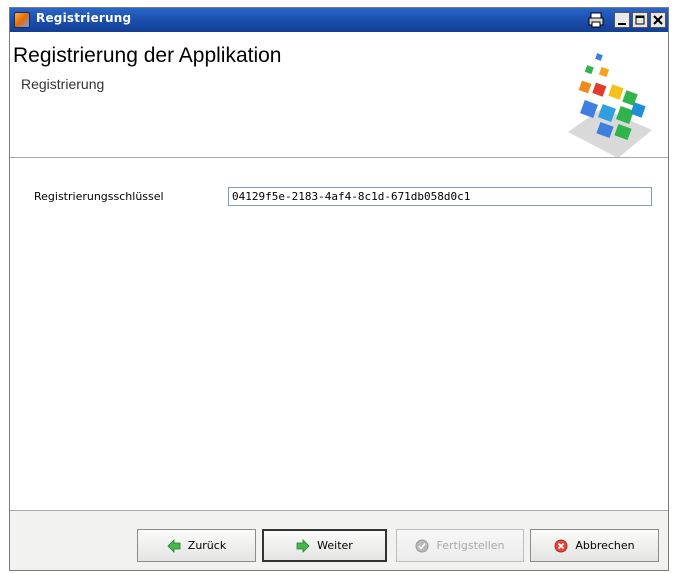  I want to click on window-title: Registrierung, so click(84, 18).